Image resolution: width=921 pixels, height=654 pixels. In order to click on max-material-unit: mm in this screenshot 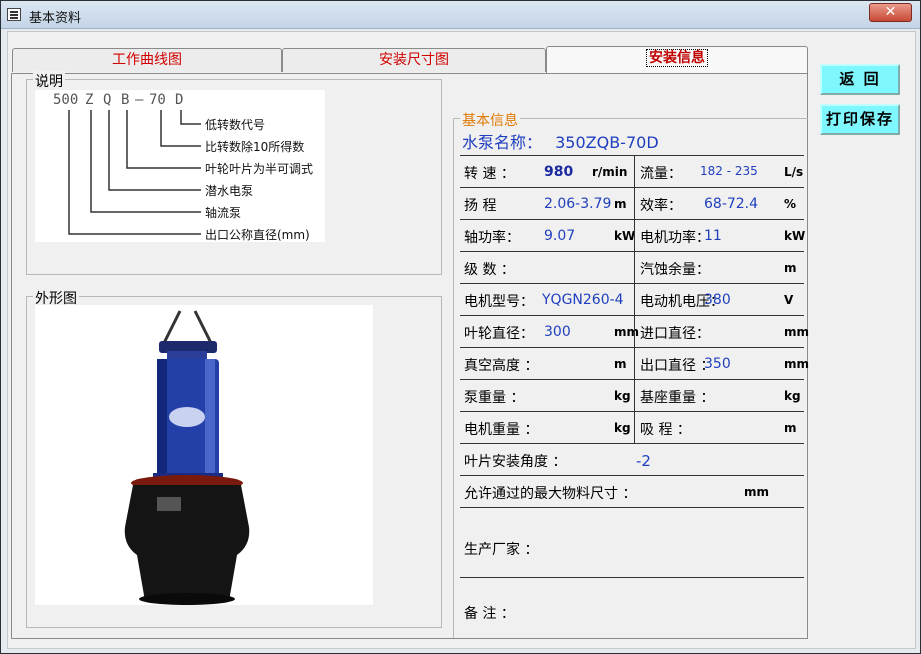, I will do `click(757, 492)`.